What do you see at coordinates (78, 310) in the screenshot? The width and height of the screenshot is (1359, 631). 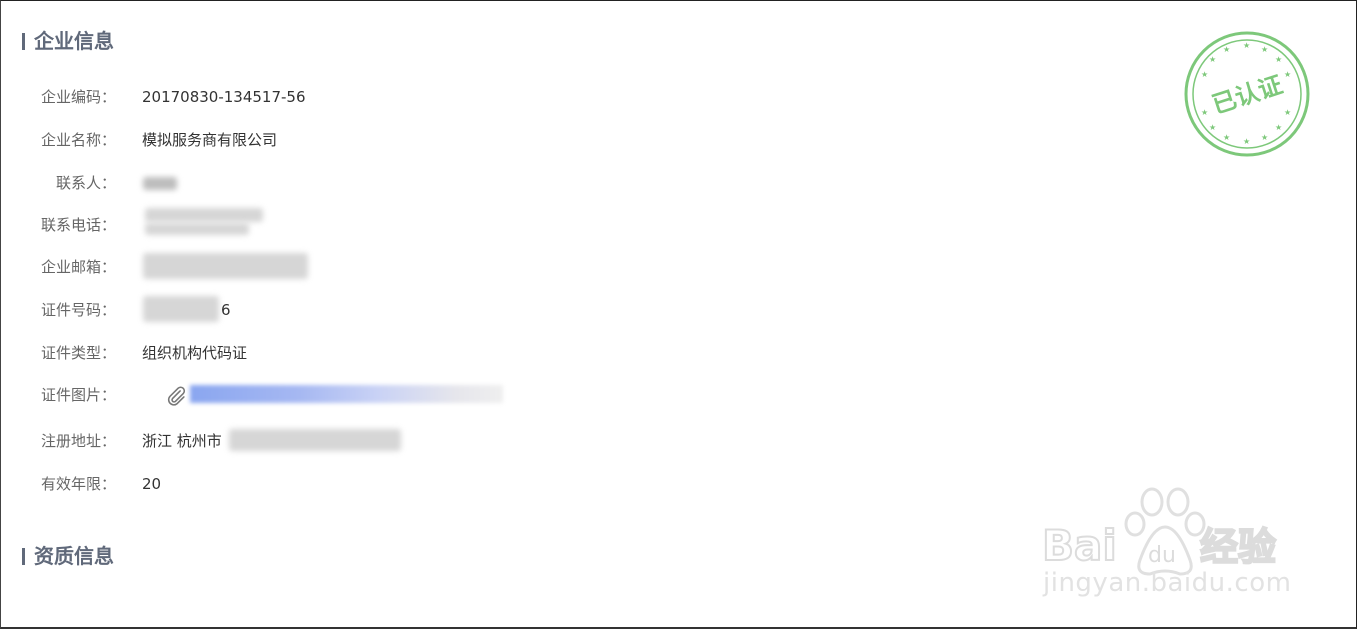 I see `field-label: 证件号码：` at bounding box center [78, 310].